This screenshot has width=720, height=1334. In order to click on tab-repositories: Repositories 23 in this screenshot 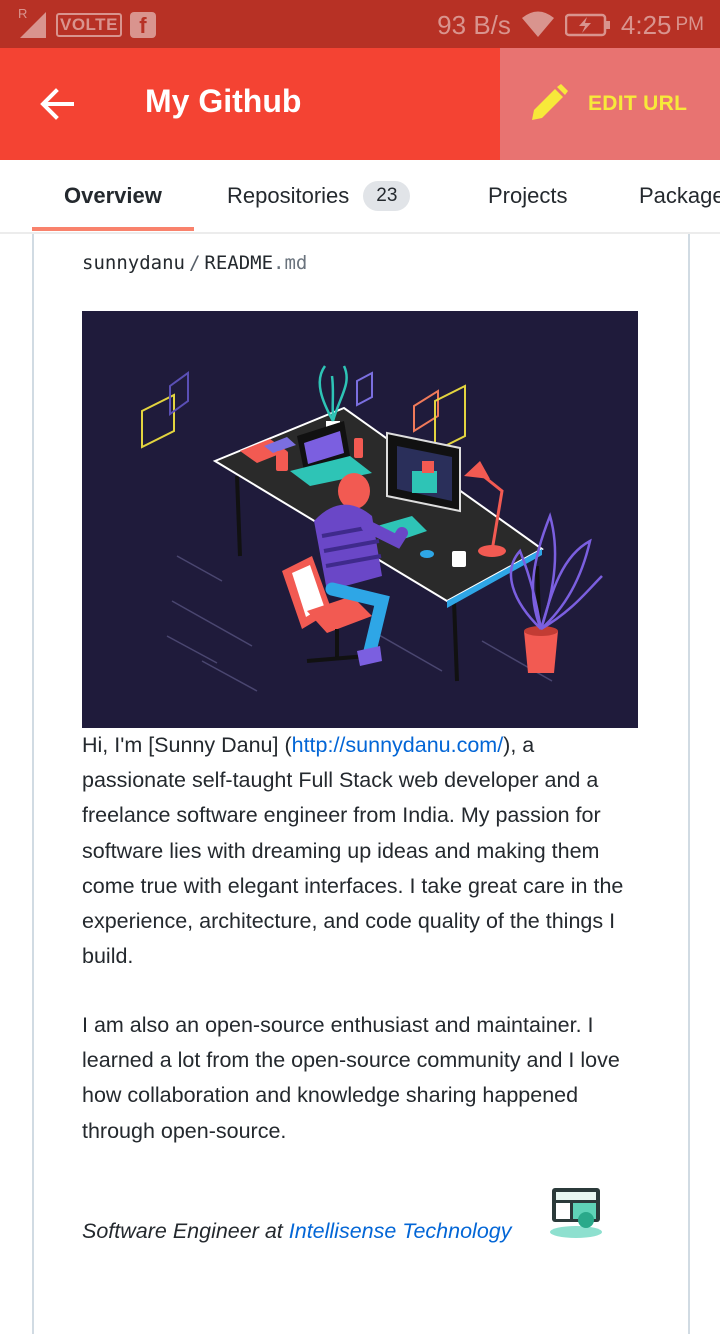, I will do `click(319, 196)`.